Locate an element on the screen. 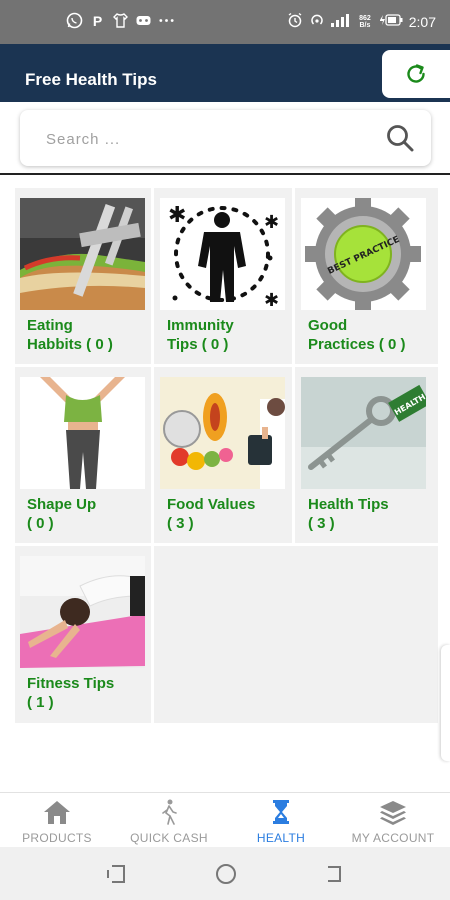 The image size is (450, 900). nav-products: PRODUCTS is located at coordinates (57, 820).